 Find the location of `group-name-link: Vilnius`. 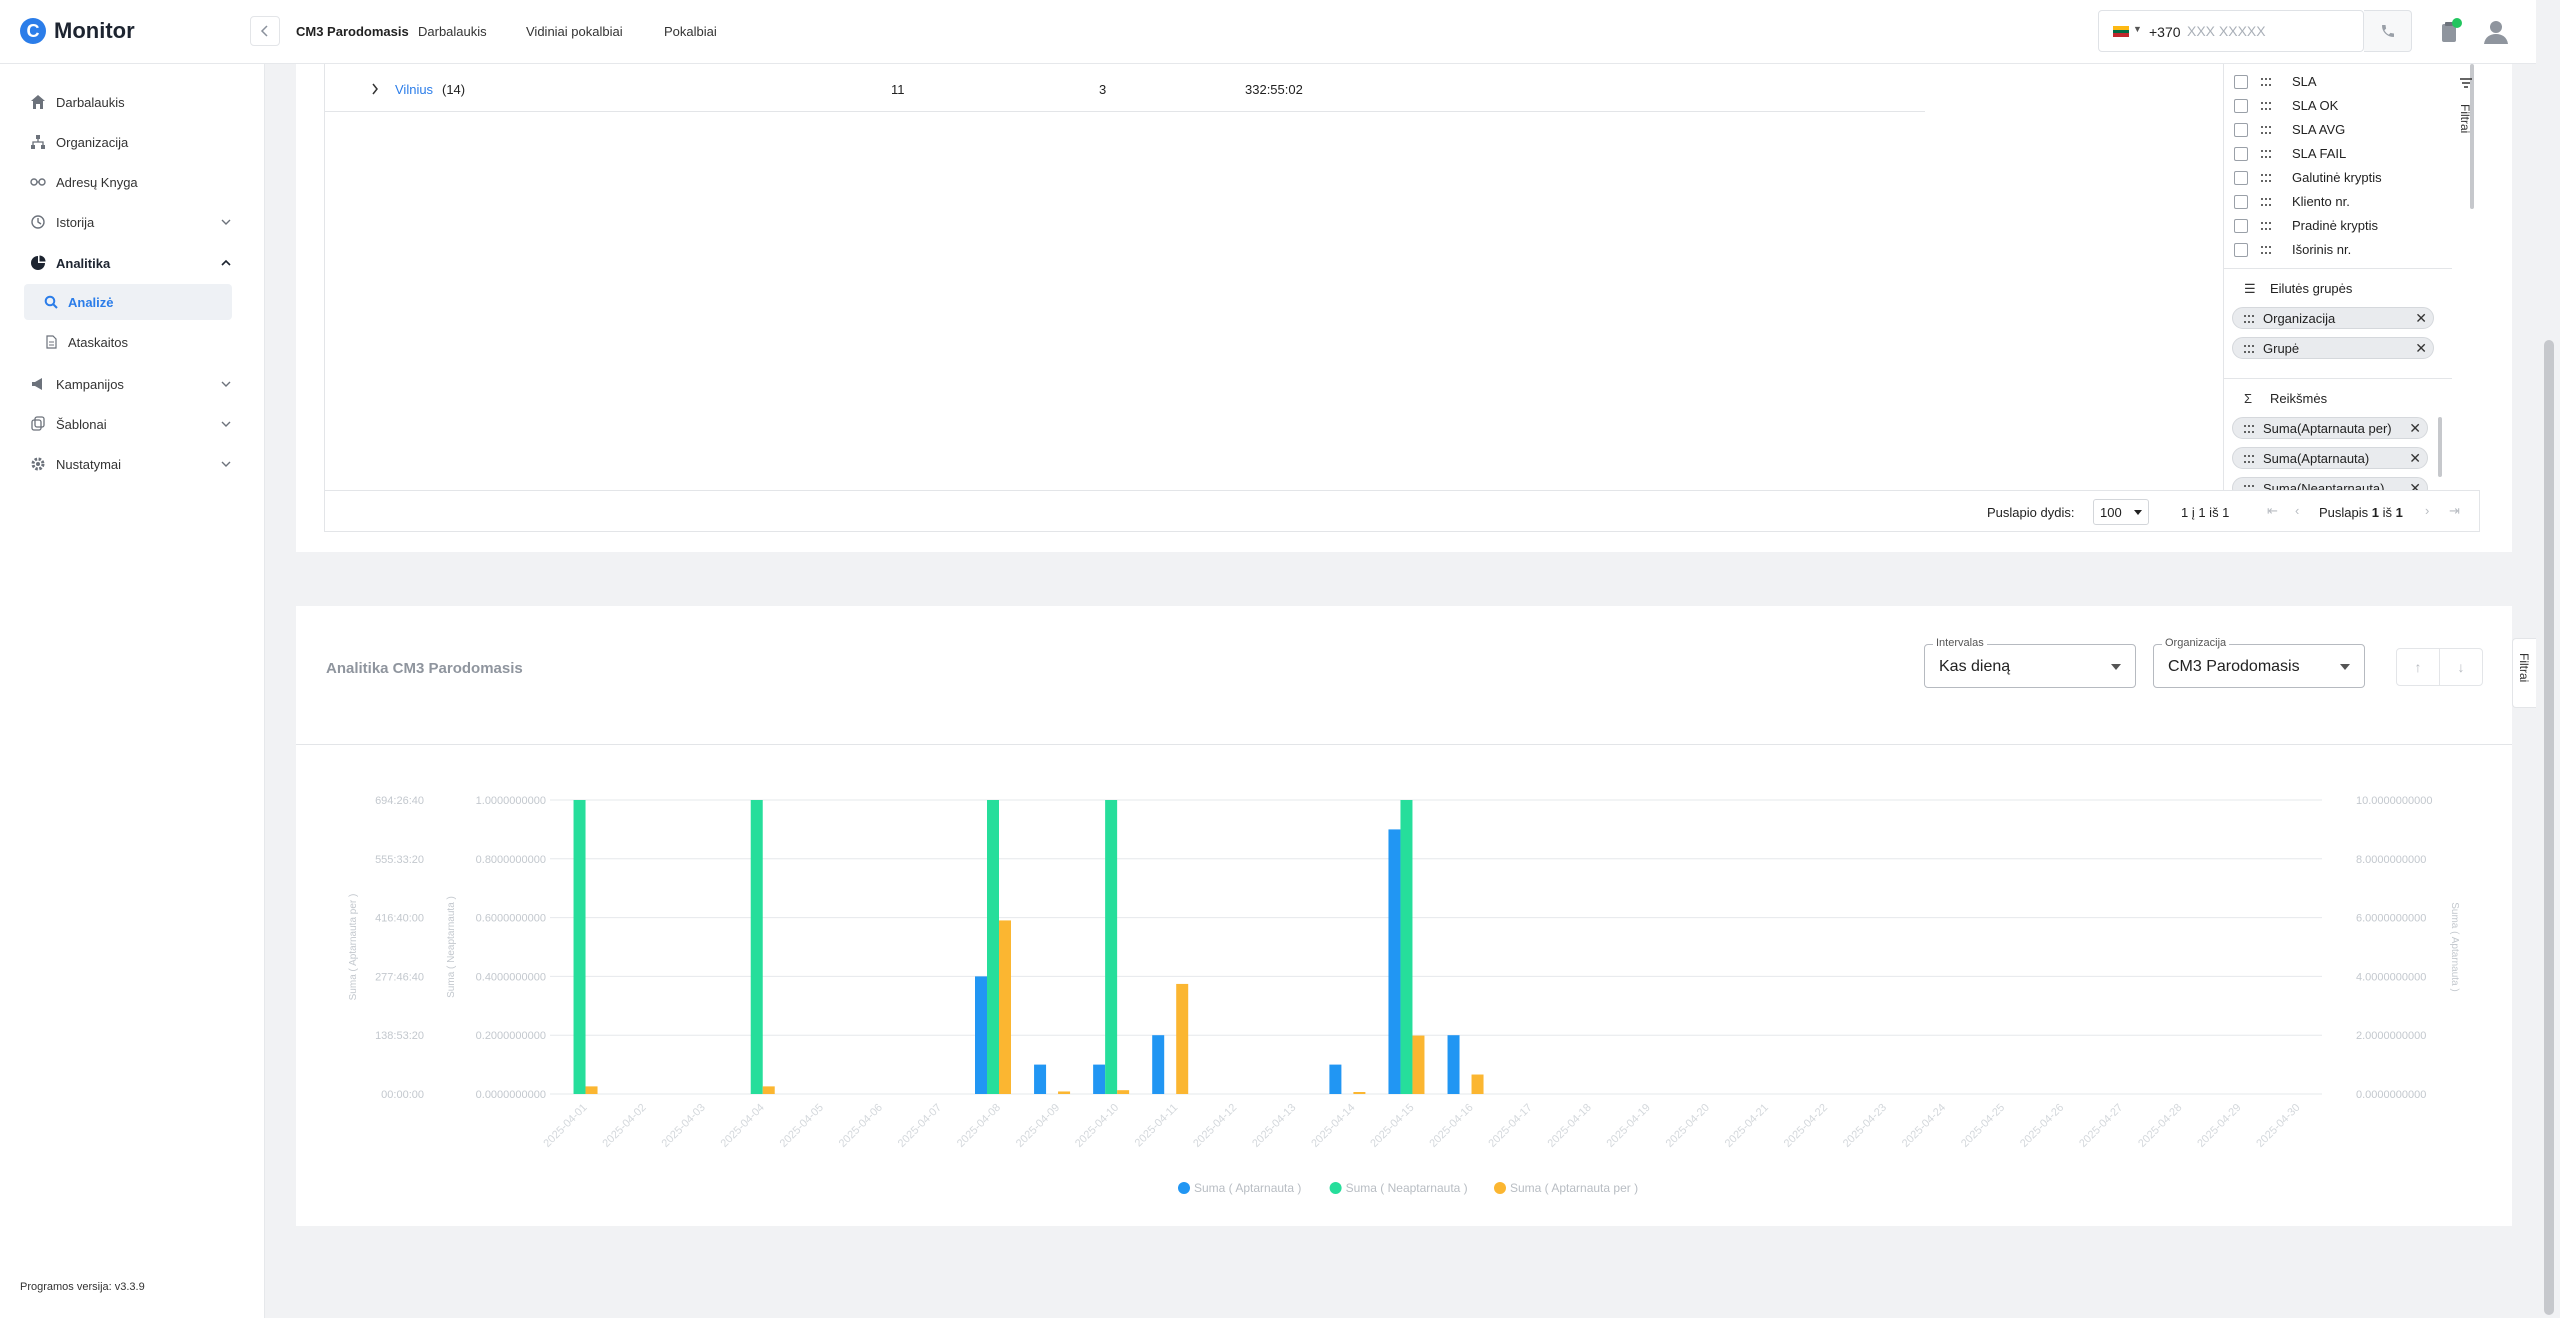

group-name-link: Vilnius is located at coordinates (414, 89).